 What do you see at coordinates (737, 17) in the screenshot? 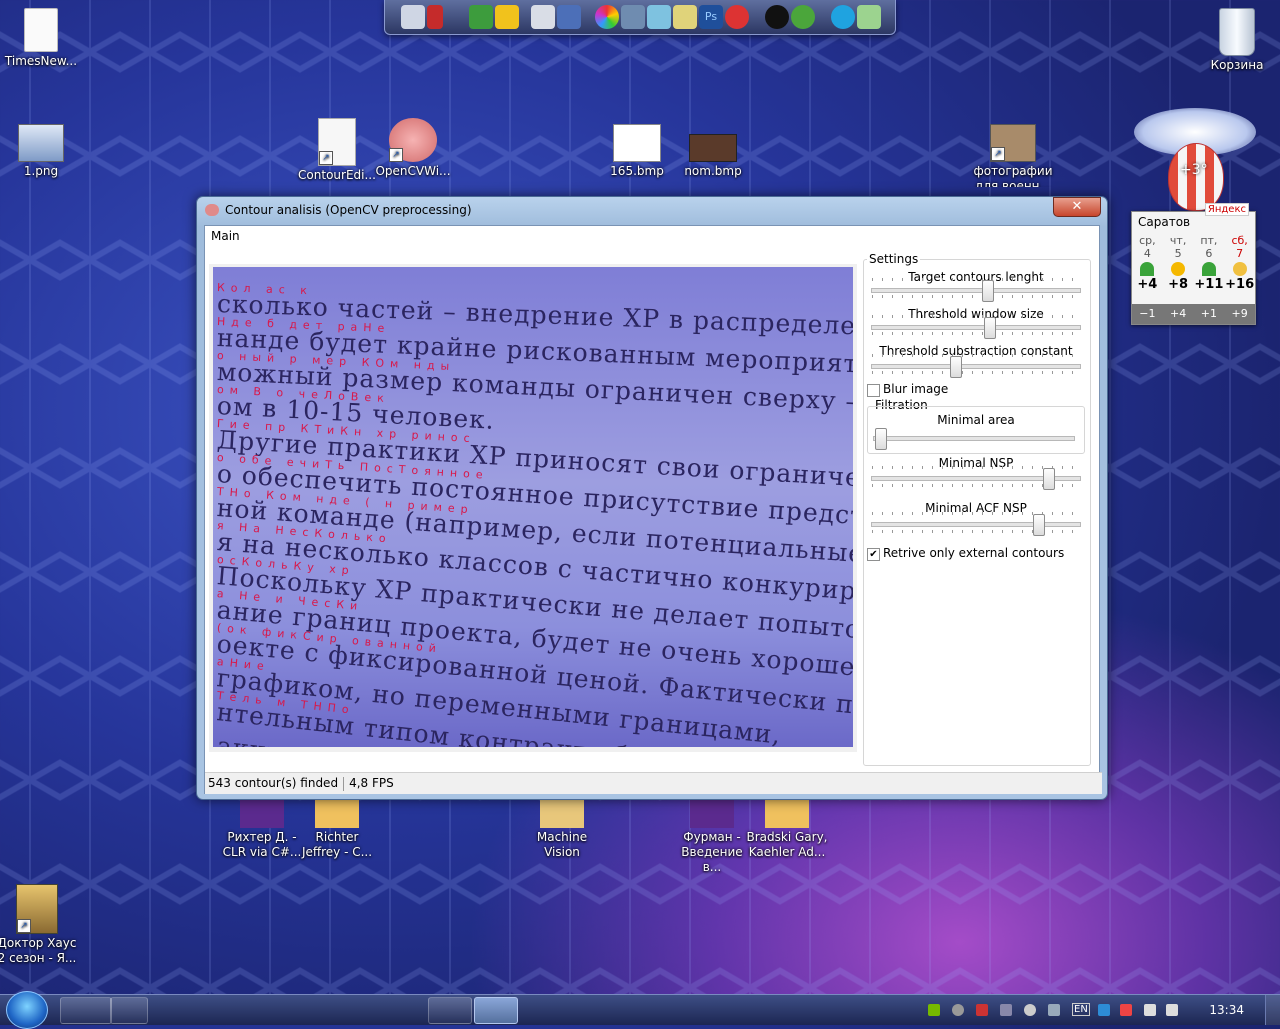
I see `daemon-icon` at bounding box center [737, 17].